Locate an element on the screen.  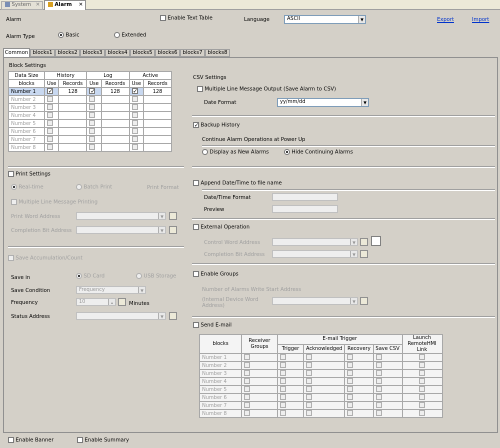
keypad-button is located at coordinates (122, 302).